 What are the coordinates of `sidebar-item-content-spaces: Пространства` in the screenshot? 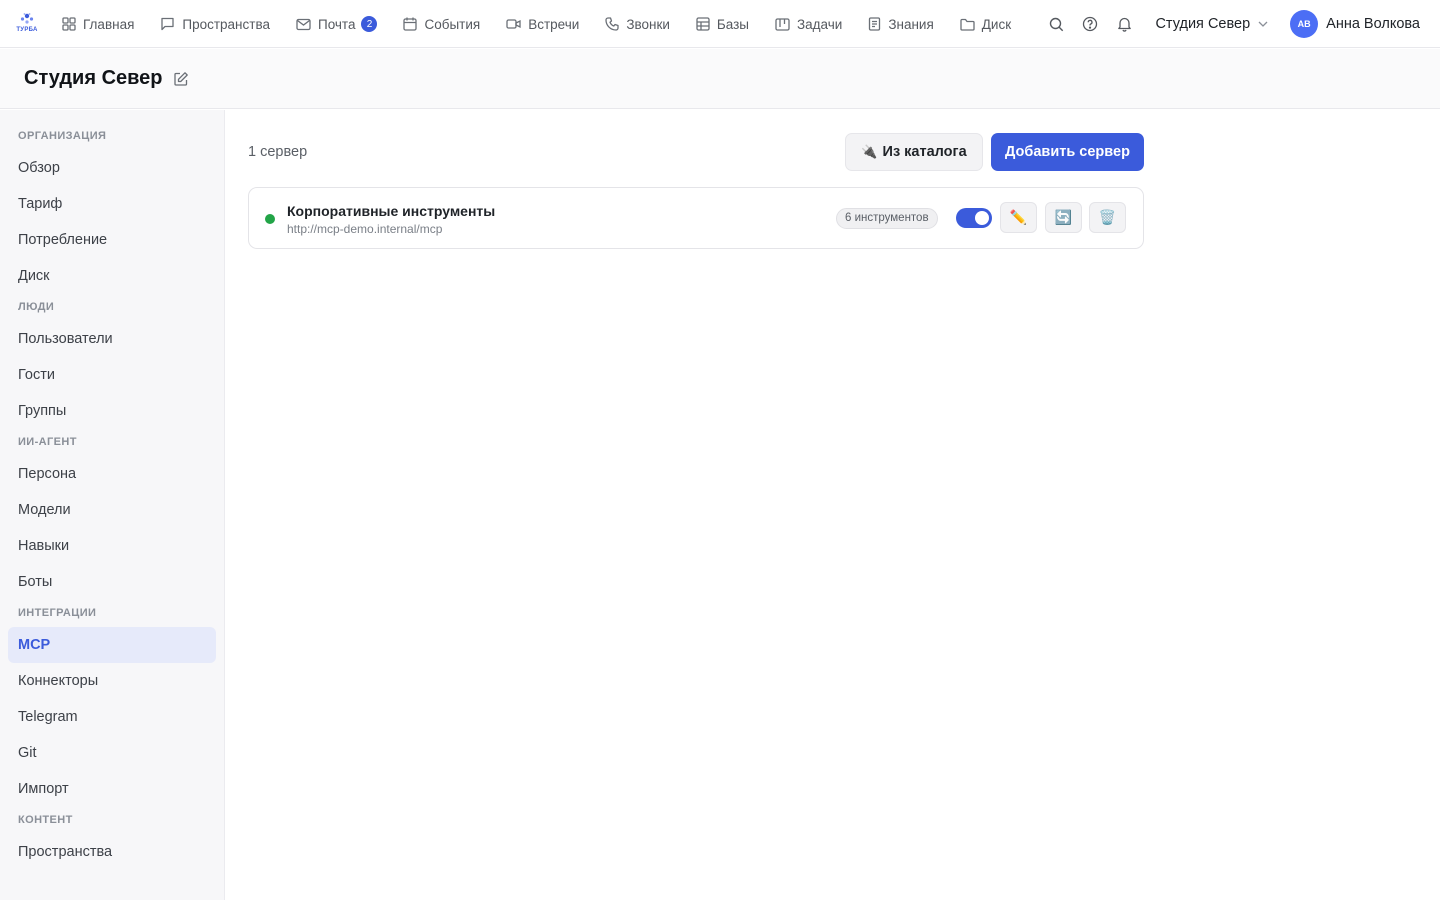 It's located at (112, 852).